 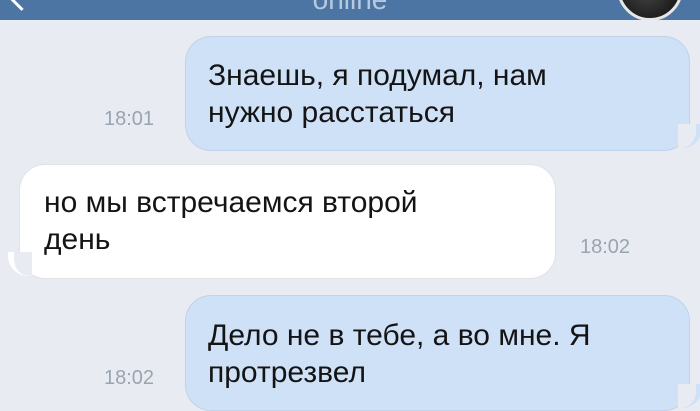 I want to click on message-text: но мы встречаемся второй день, so click(x=231, y=221).